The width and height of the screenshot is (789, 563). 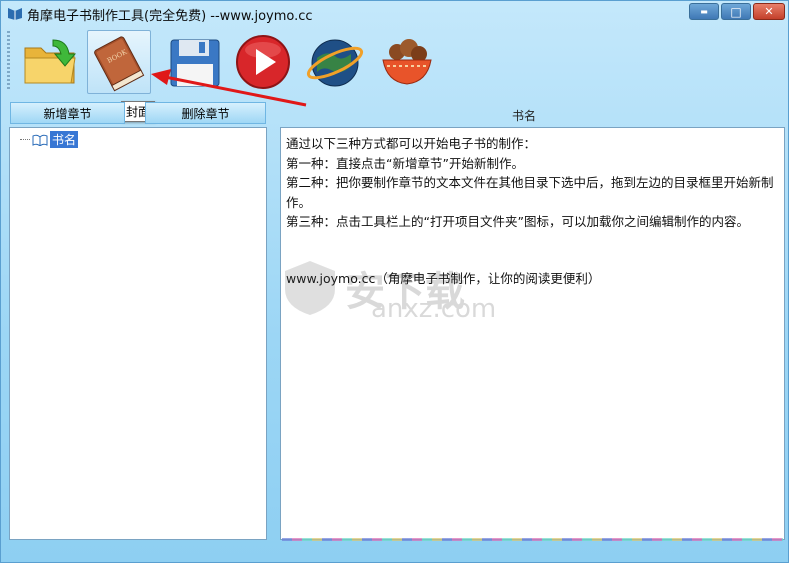 I want to click on tree-connector, so click(x=25, y=139).